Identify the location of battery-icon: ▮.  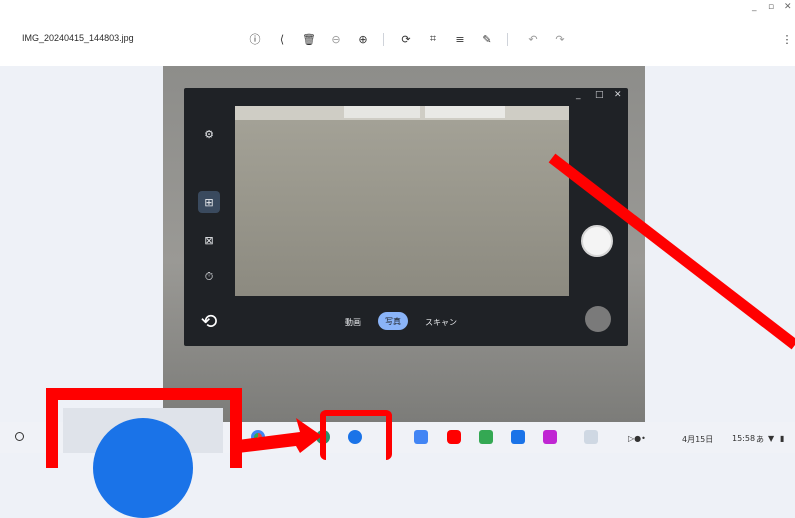
(782, 438).